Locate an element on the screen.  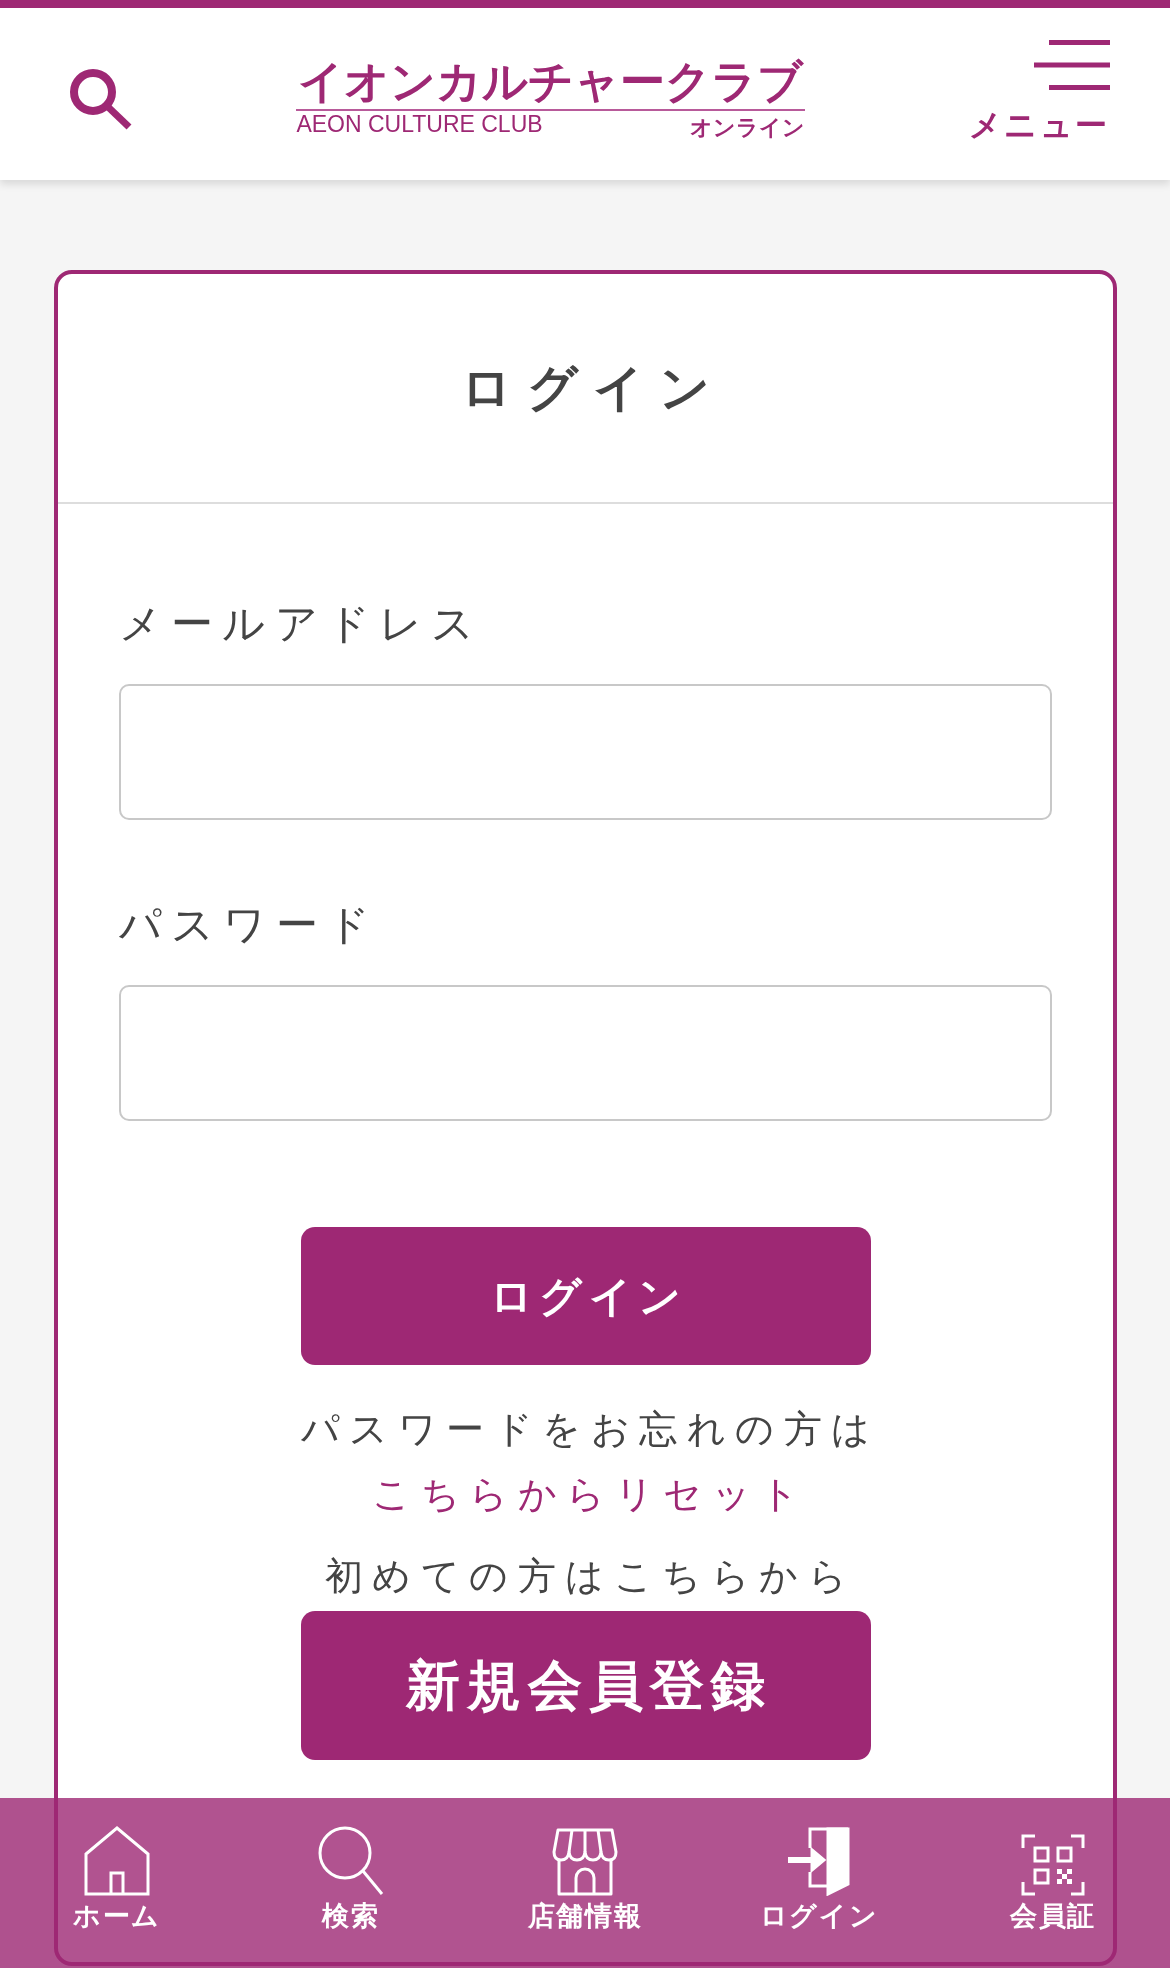
nav-tab: ログイン is located at coordinates (819, 1883).